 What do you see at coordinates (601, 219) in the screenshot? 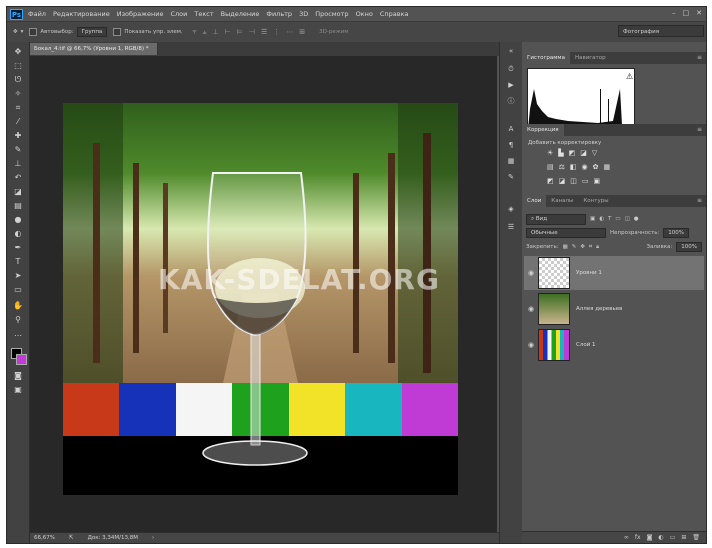
I see `filter-adjust-icon: ◐` at bounding box center [601, 219].